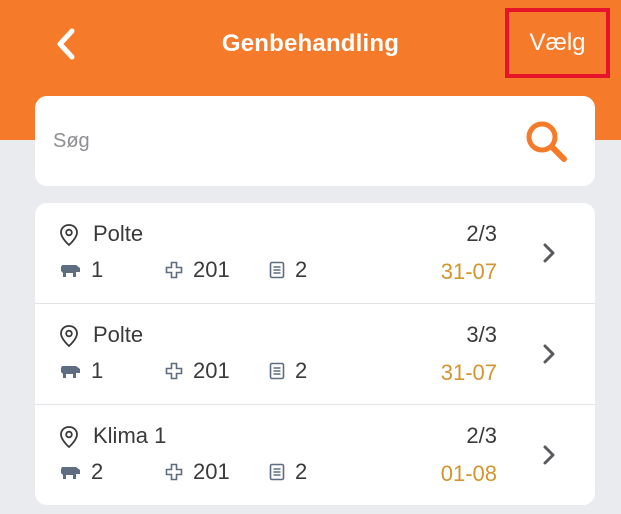 This screenshot has height=514, width=621. I want to click on select-button: Vælg, so click(557, 43).